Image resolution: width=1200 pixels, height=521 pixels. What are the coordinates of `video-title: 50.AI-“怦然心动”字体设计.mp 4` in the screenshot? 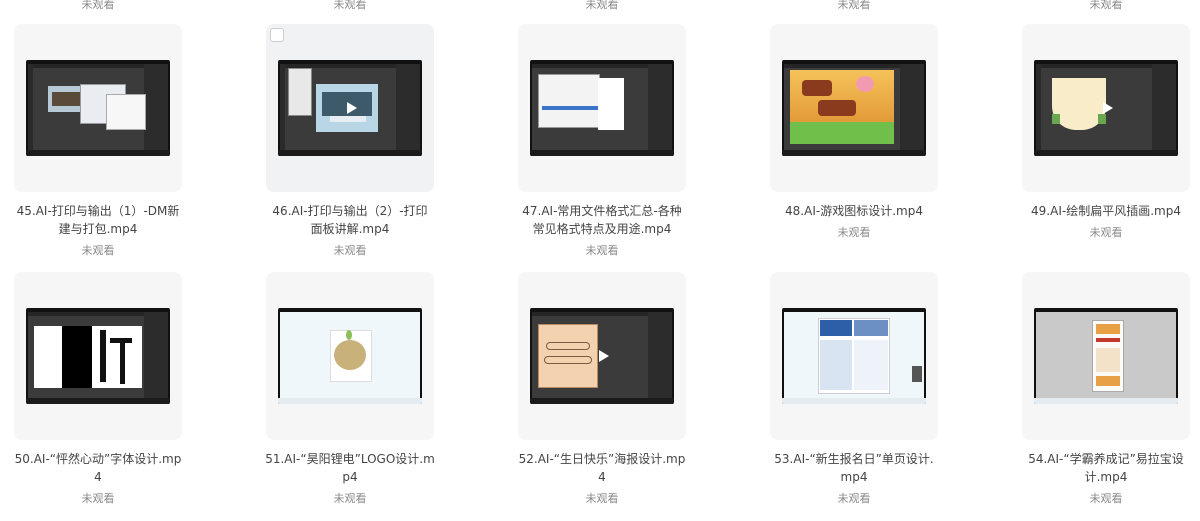 It's located at (98, 468).